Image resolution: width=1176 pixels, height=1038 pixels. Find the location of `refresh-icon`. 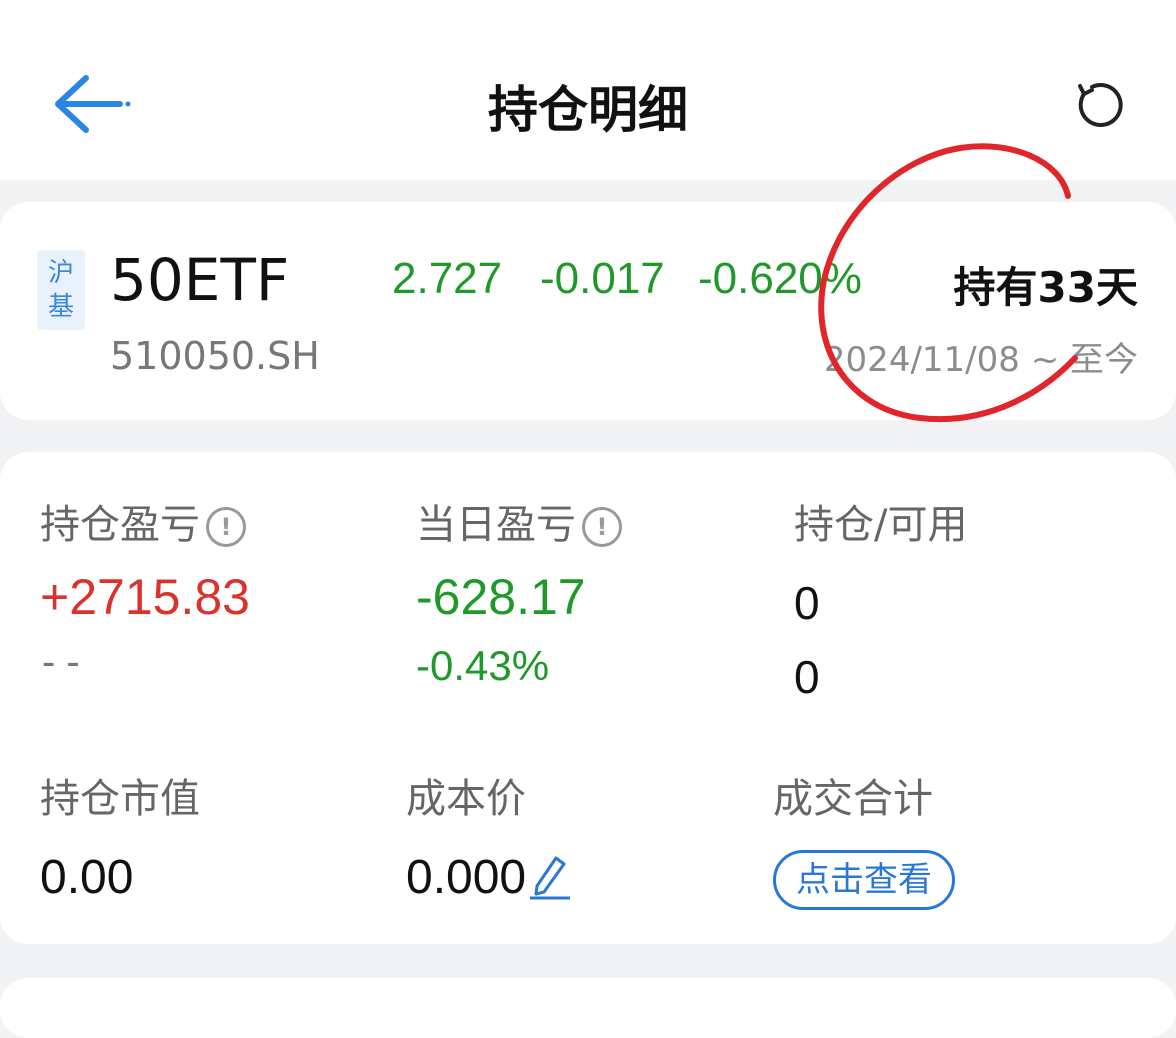

refresh-icon is located at coordinates (1100, 105).